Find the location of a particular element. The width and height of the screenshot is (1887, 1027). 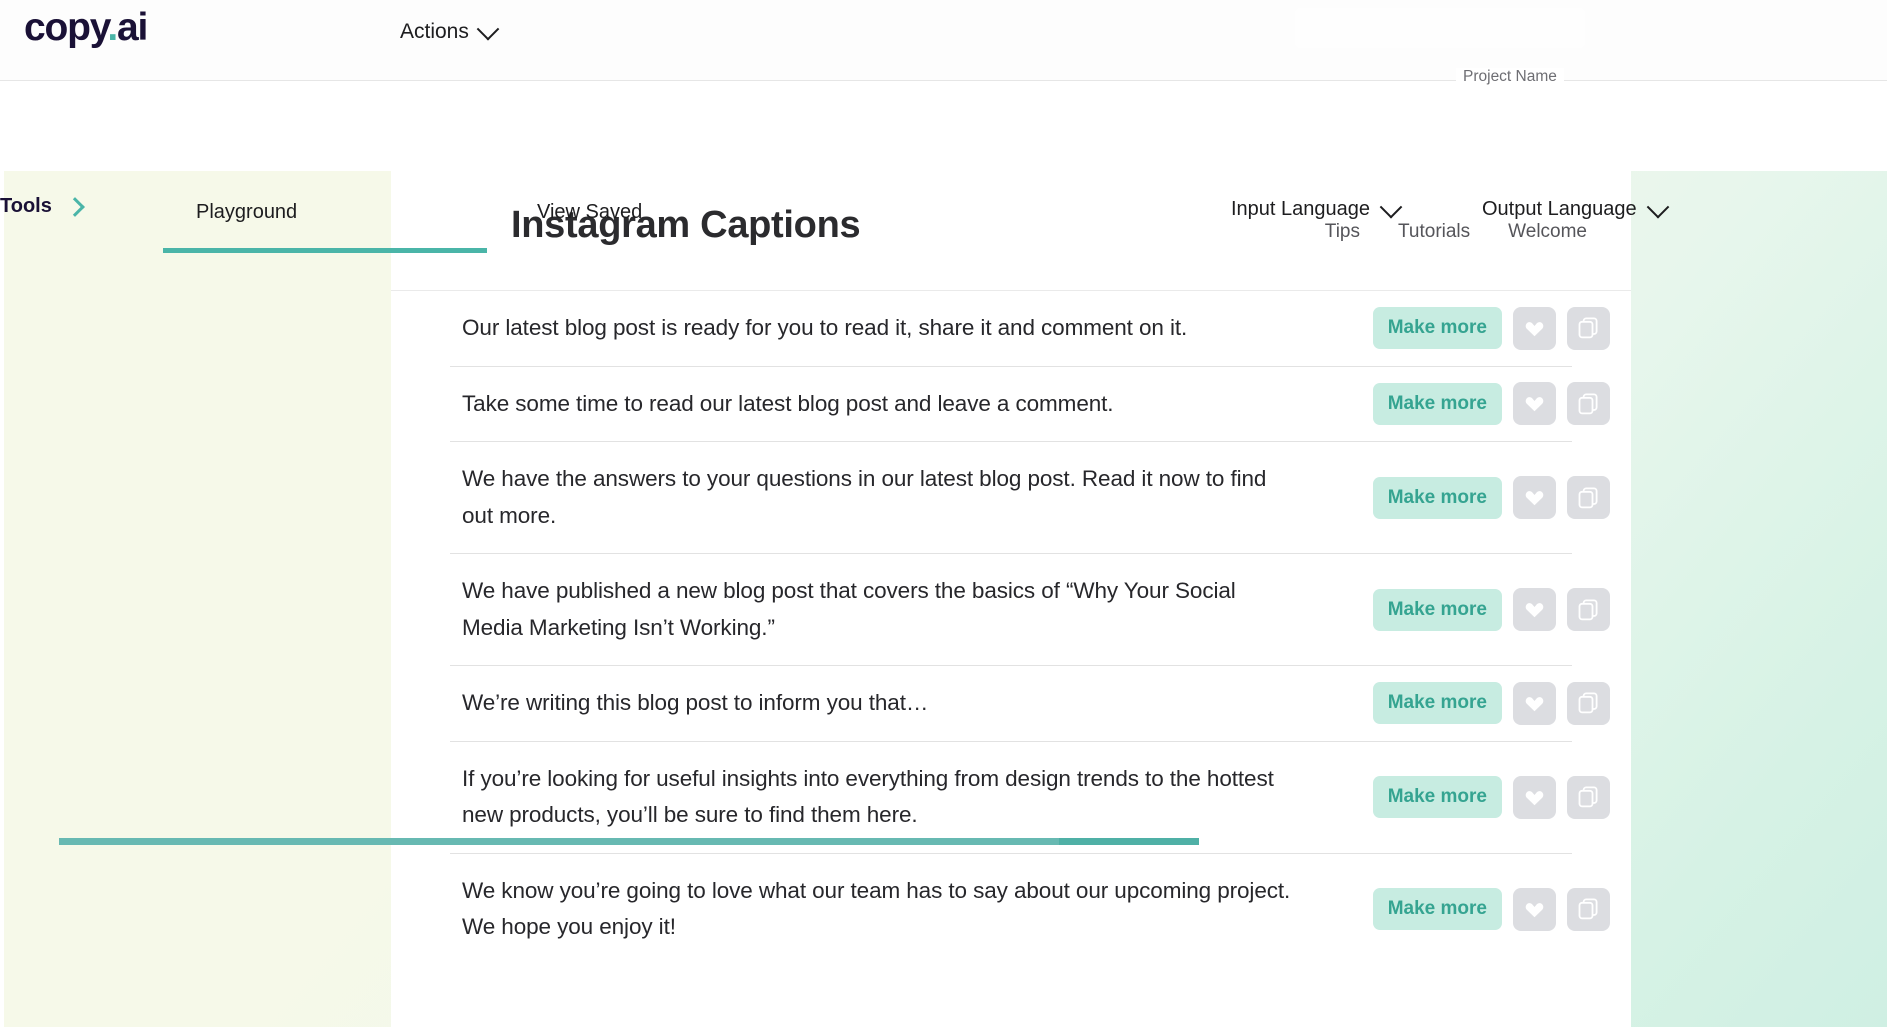

link-tips: Tips is located at coordinates (1342, 232).